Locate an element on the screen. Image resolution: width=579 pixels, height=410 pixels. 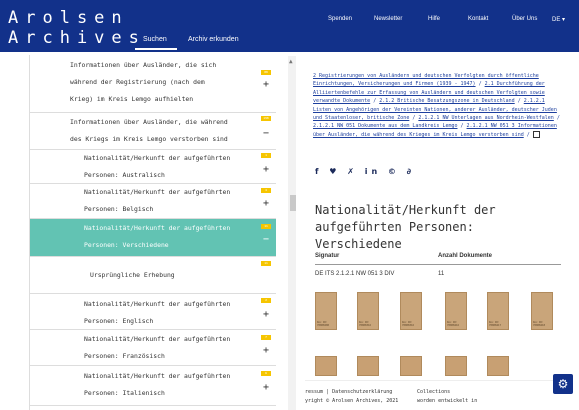
logo-line-2: Archives is located at coordinates (77, 38).